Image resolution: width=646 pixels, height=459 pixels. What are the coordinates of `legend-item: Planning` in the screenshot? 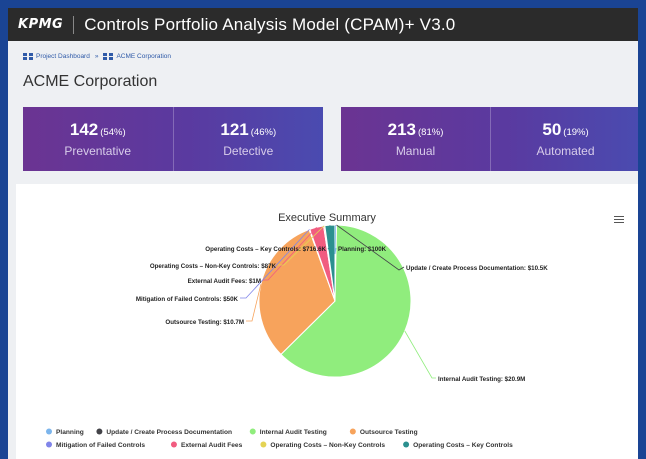 It's located at (70, 432).